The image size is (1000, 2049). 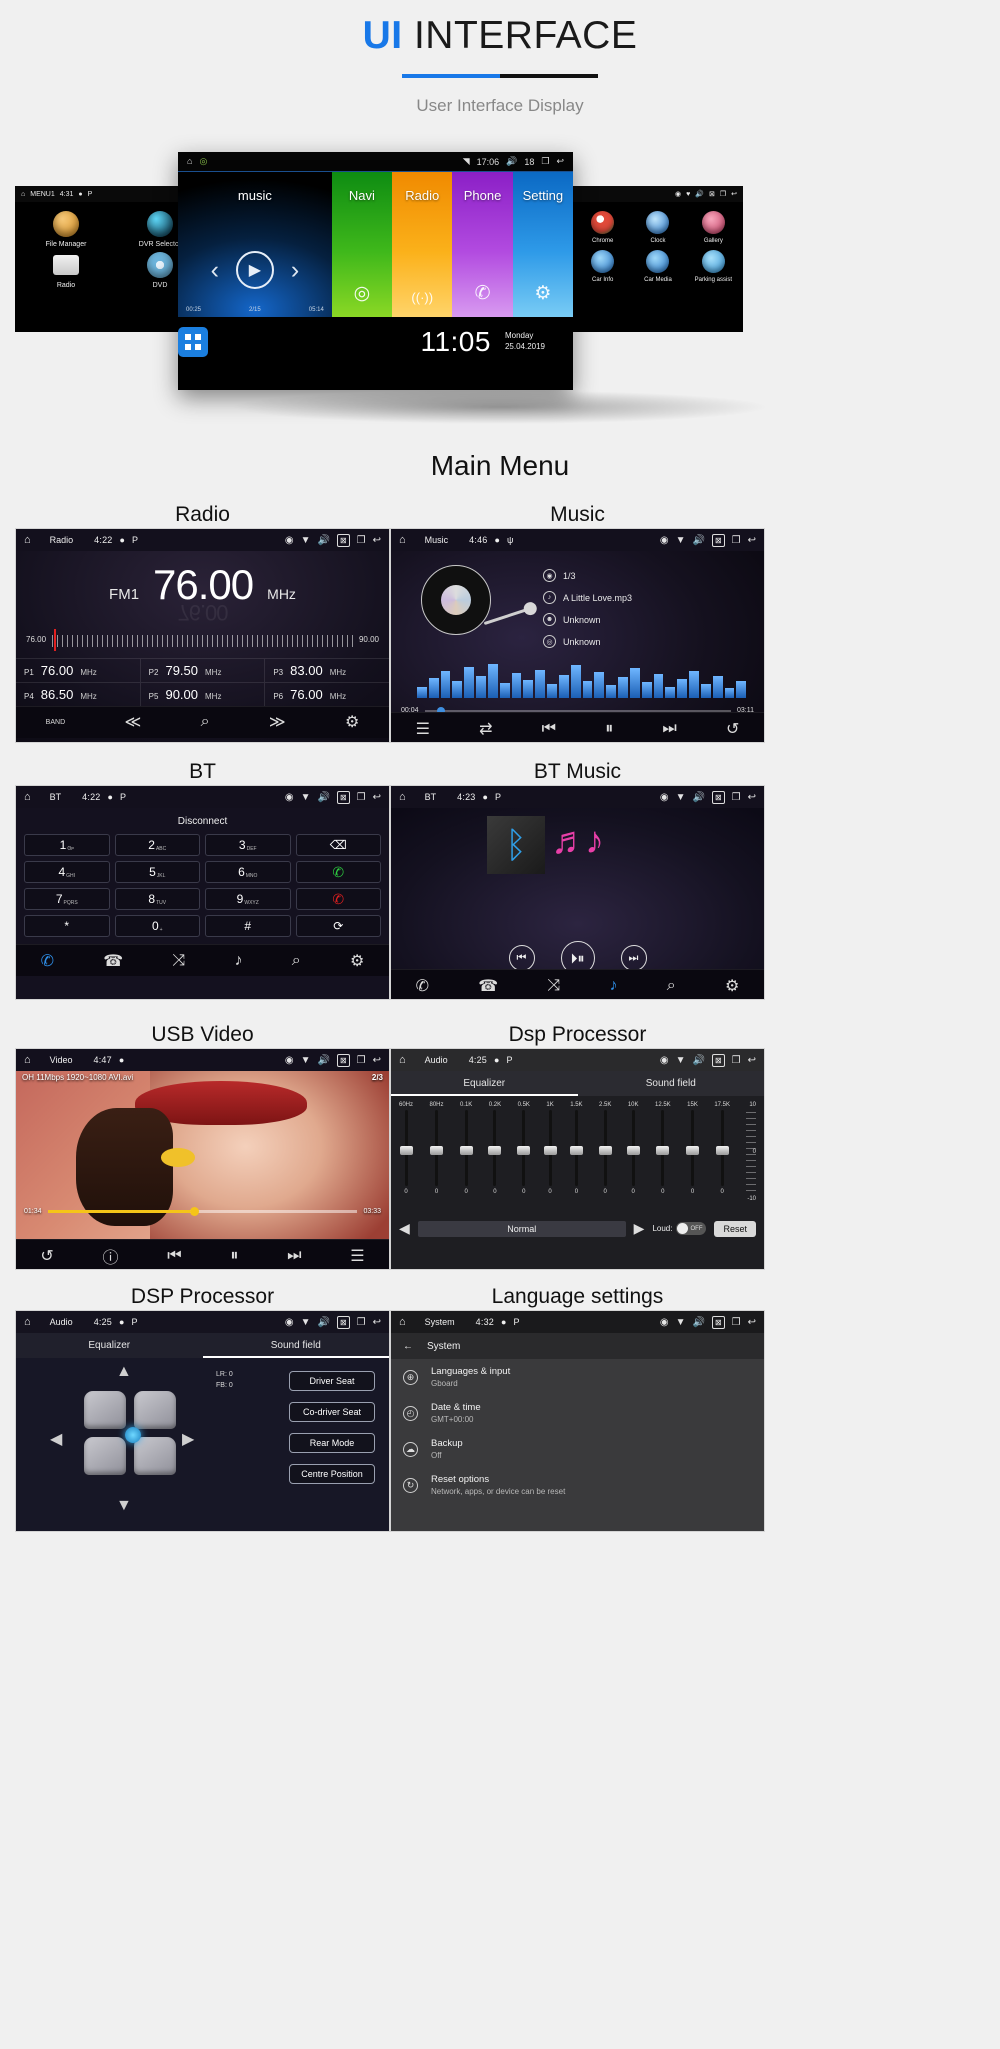 What do you see at coordinates (277, 722) in the screenshot?
I see `seek-forward-icon: ≫` at bounding box center [277, 722].